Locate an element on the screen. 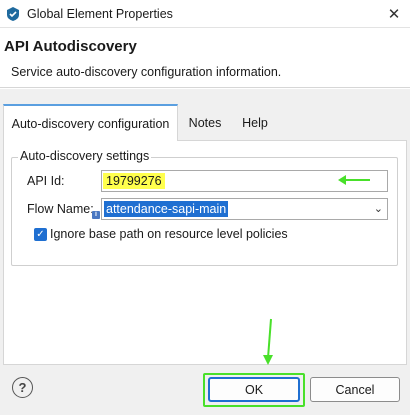  tab-auto-discovery-configuration: Auto-discovery configuration is located at coordinates (90, 122).